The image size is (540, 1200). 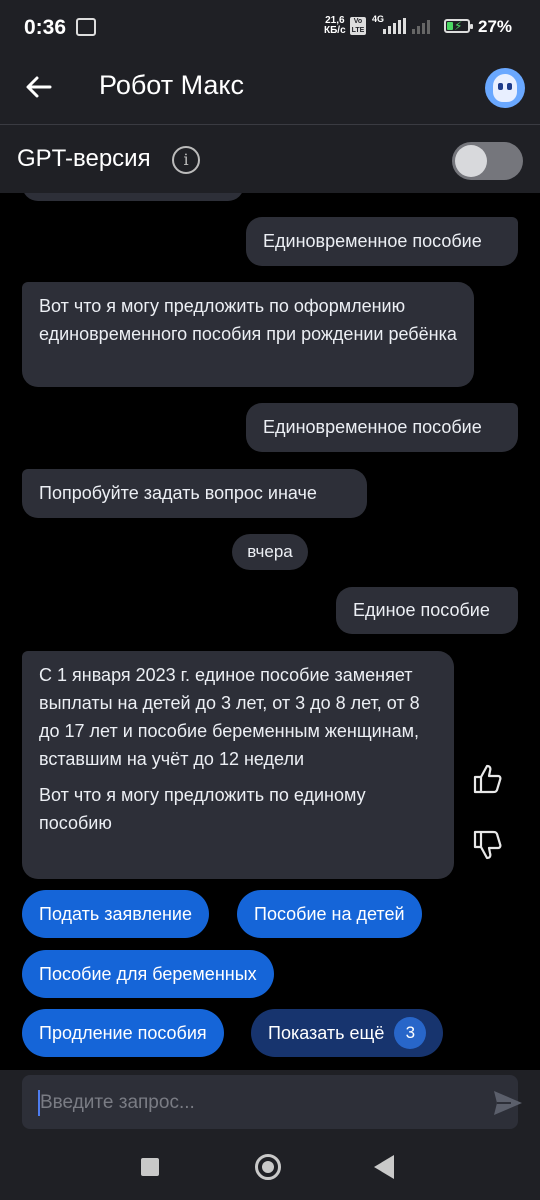 I want to click on thumbs-down-icon, so click(x=487, y=845).